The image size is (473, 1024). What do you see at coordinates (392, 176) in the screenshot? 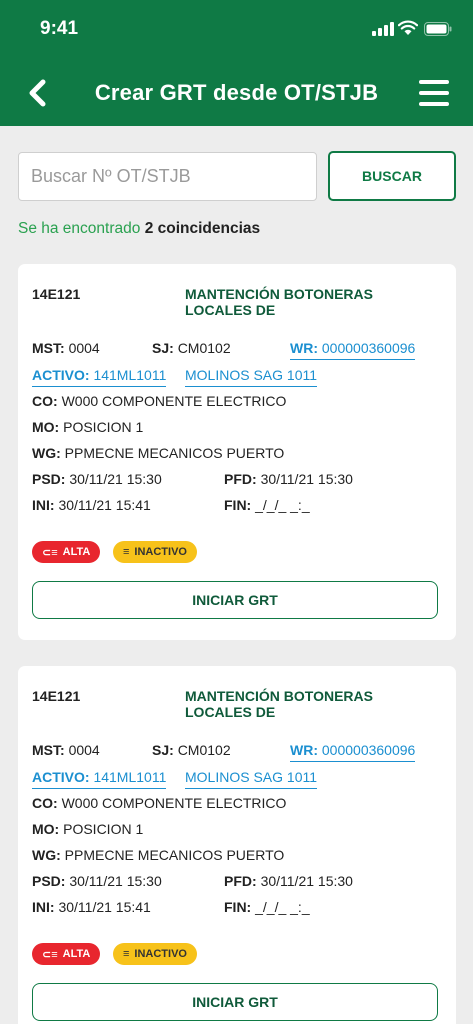
I see `search-button: BUSCAR` at bounding box center [392, 176].